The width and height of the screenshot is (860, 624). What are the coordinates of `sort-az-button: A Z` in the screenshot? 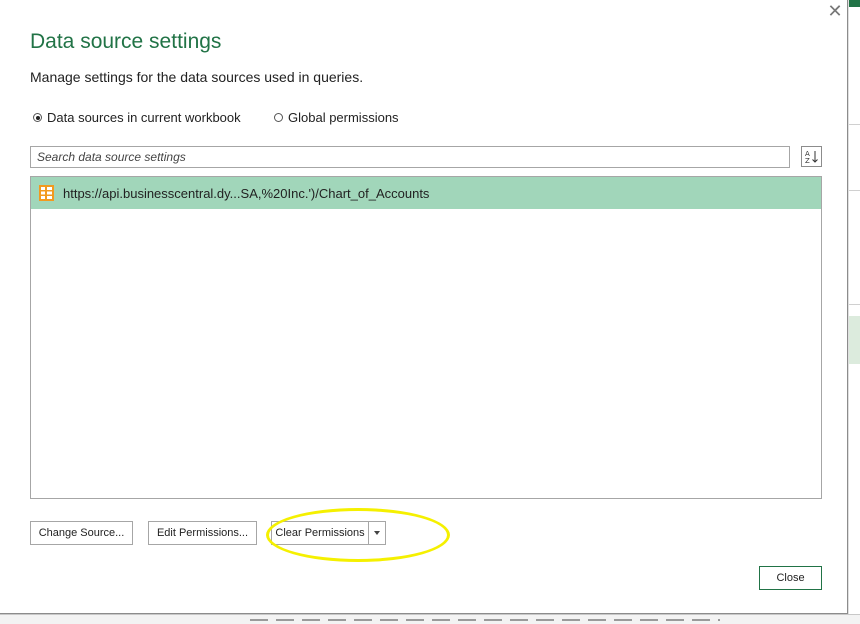 It's located at (811, 156).